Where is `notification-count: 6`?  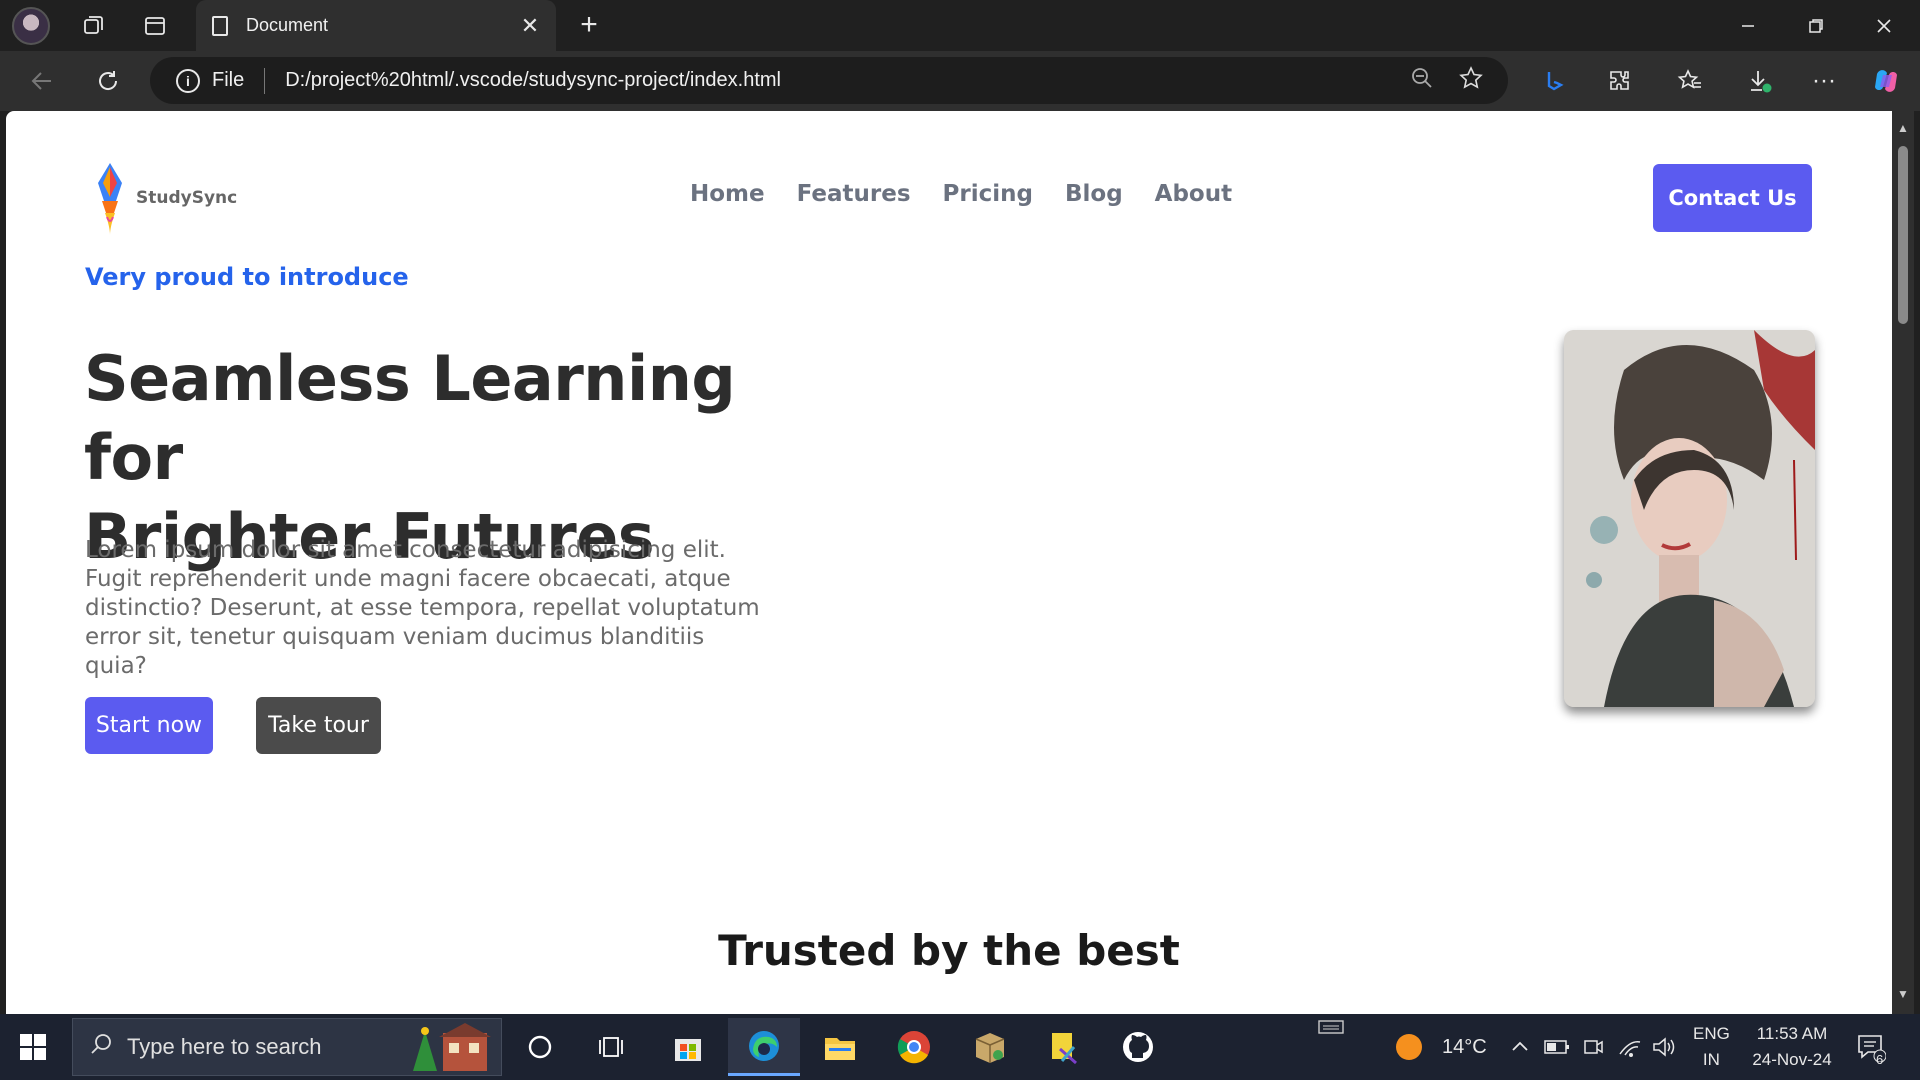 notification-count: 6 is located at coordinates (1880, 1059).